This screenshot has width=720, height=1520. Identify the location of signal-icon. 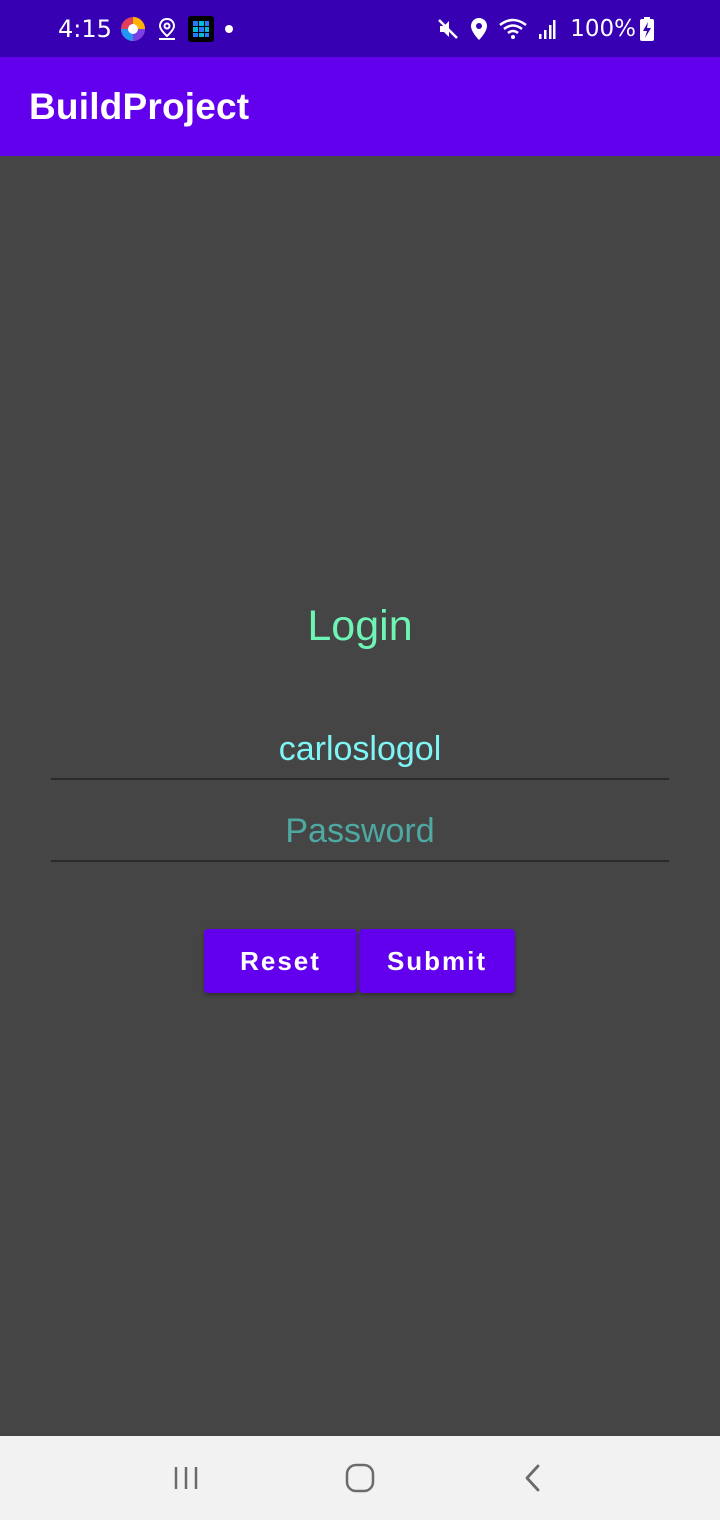
(547, 29).